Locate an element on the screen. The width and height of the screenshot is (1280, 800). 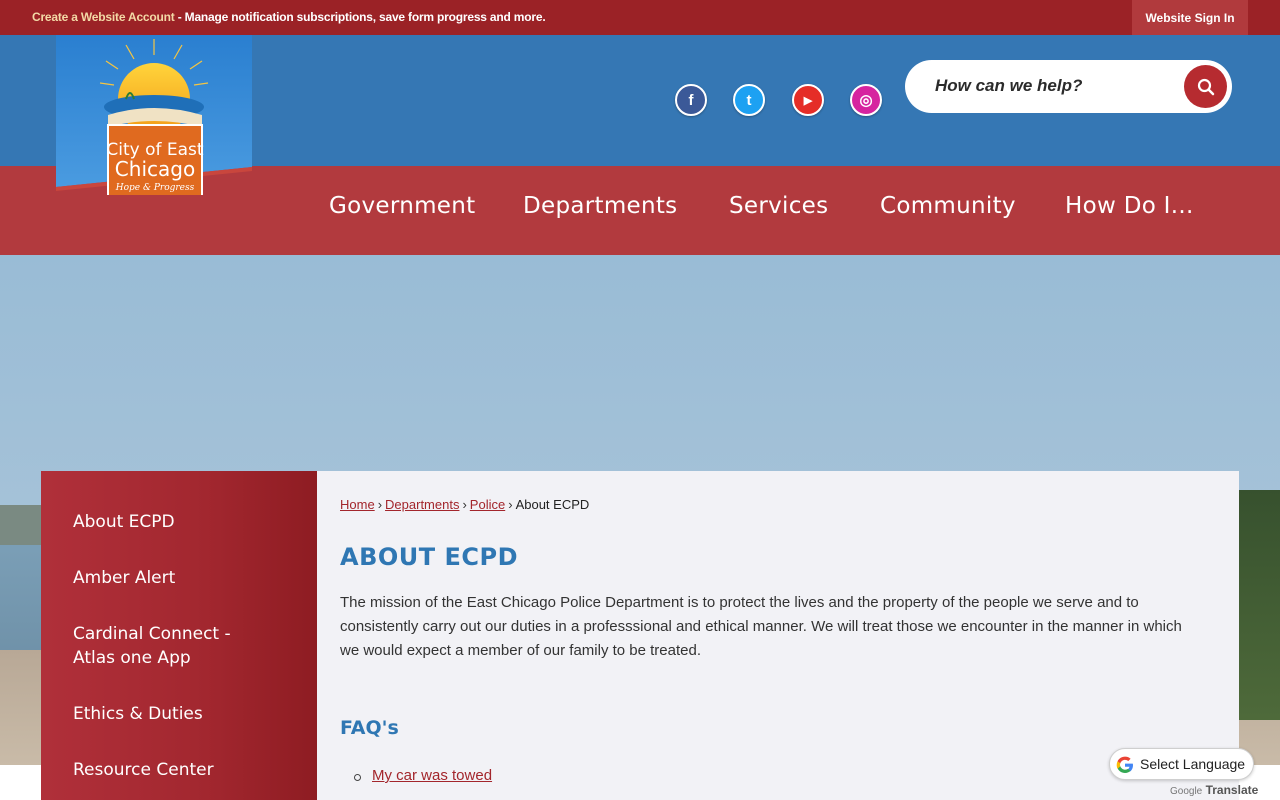
page-title: ABOUT ECPD is located at coordinates (429, 557).